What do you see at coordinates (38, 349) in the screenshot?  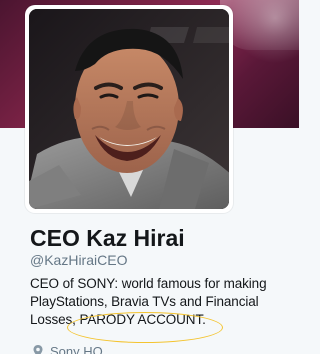 I see `location-pin-icon` at bounding box center [38, 349].